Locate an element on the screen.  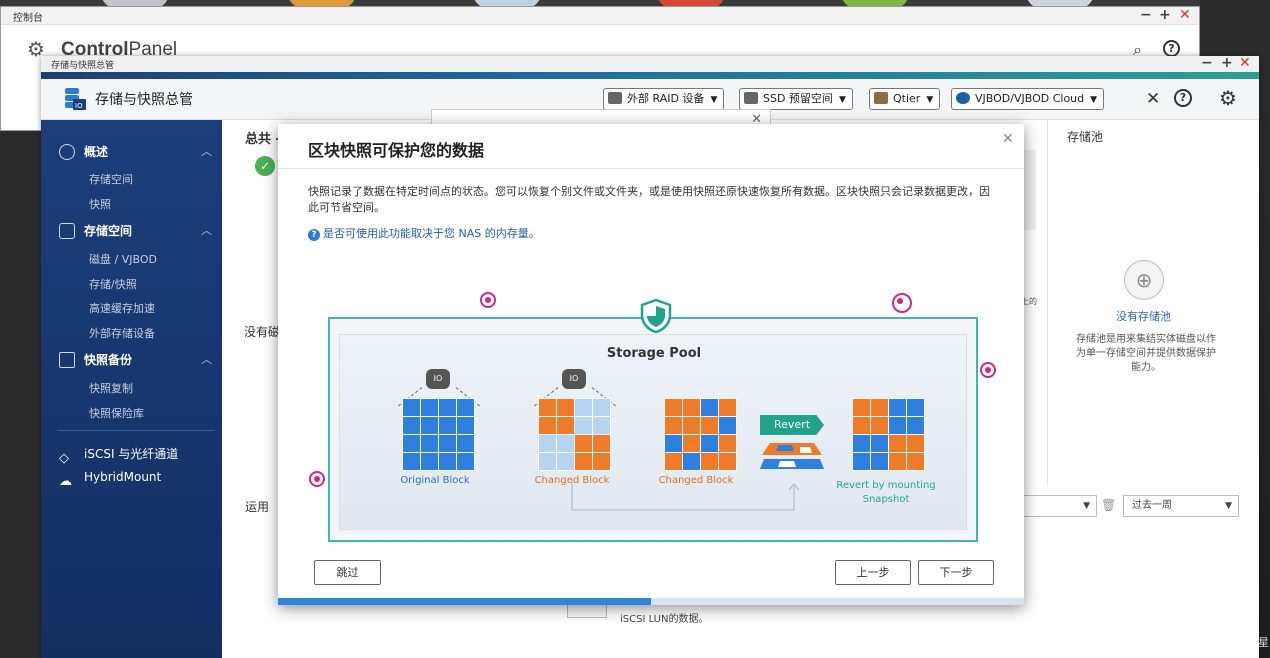
accent-bar is located at coordinates (650, 75).